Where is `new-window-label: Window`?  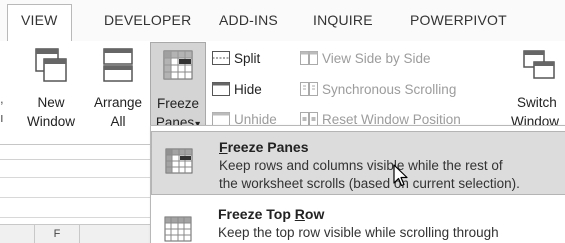 new-window-label: Window is located at coordinates (50, 121).